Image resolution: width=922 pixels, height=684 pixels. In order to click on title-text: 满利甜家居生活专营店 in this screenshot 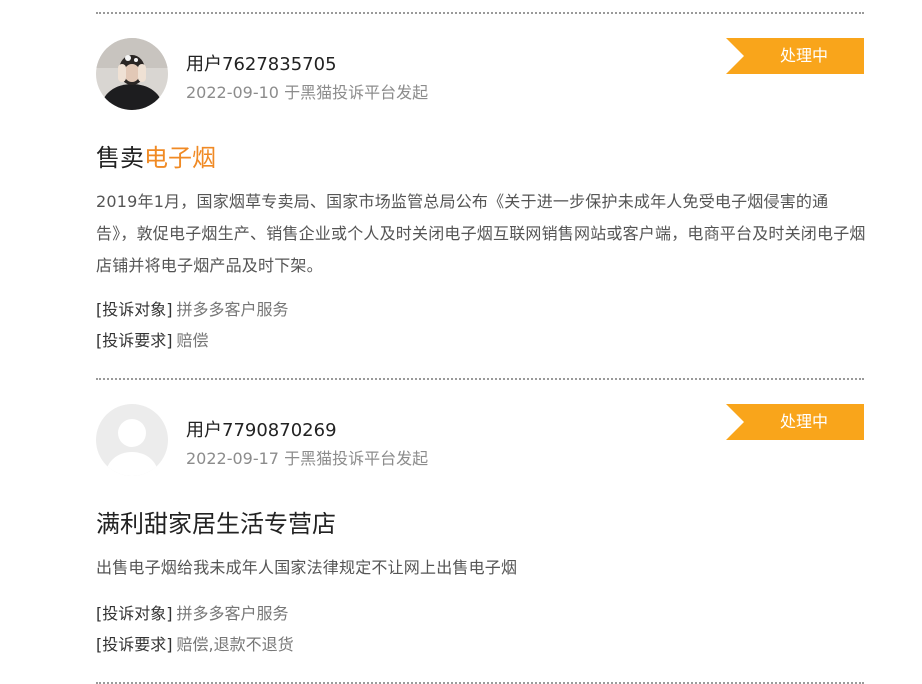, I will do `click(216, 524)`.